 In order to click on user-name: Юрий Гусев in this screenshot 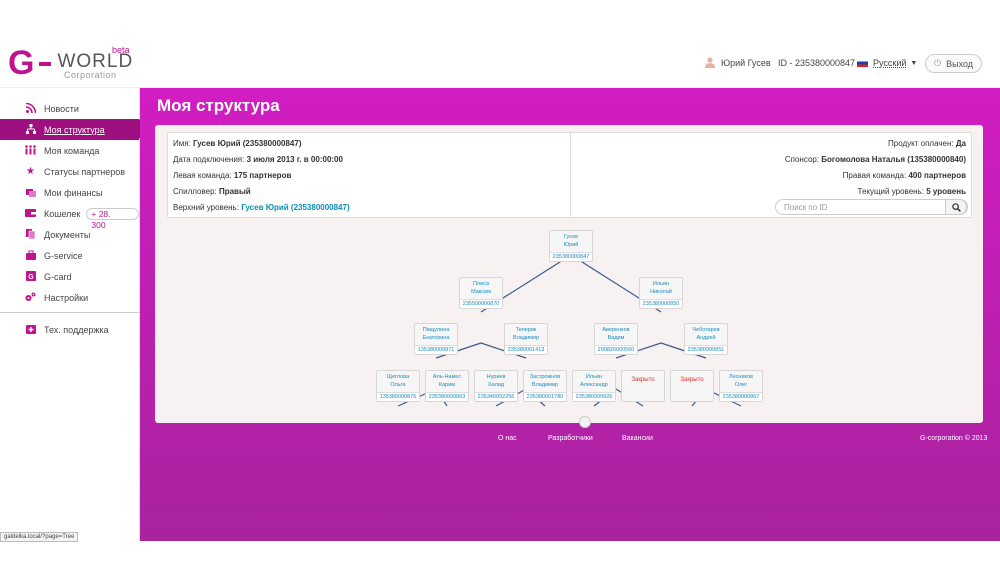, I will do `click(746, 63)`.